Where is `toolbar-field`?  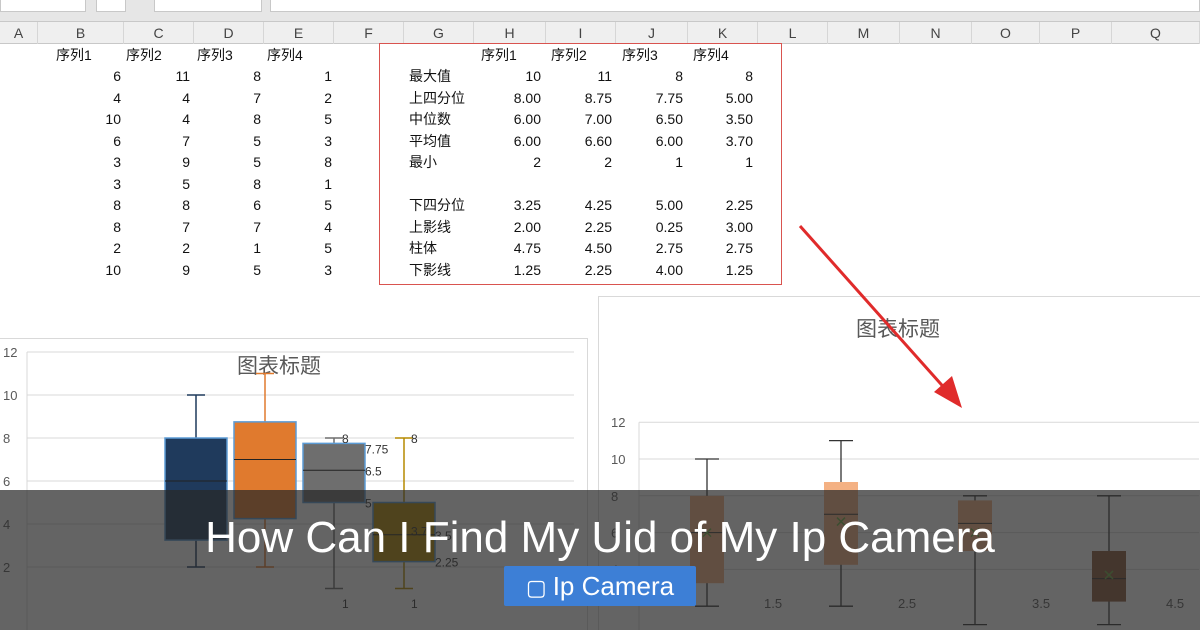 toolbar-field is located at coordinates (208, 6).